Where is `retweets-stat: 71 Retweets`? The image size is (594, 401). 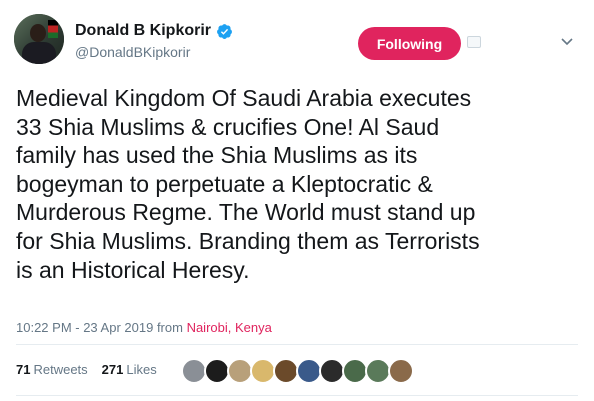
retweets-stat: 71 Retweets is located at coordinates (52, 369).